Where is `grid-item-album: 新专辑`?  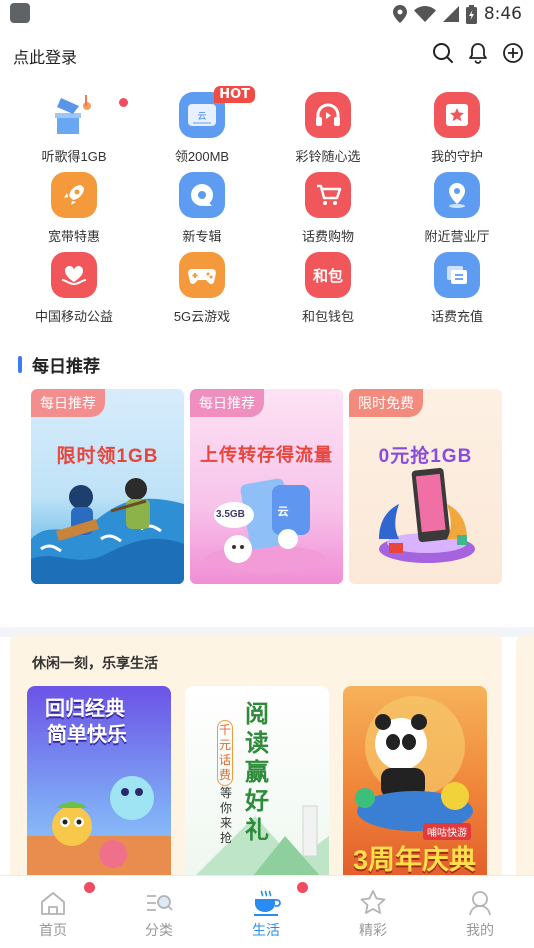 grid-item-album: 新专辑 is located at coordinates (202, 208).